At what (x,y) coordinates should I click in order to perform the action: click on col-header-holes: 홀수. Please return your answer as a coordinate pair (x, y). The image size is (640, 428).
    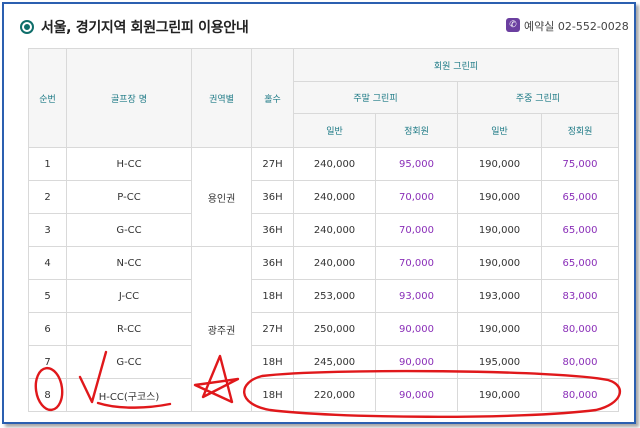
    Looking at the image, I should click on (272, 98).